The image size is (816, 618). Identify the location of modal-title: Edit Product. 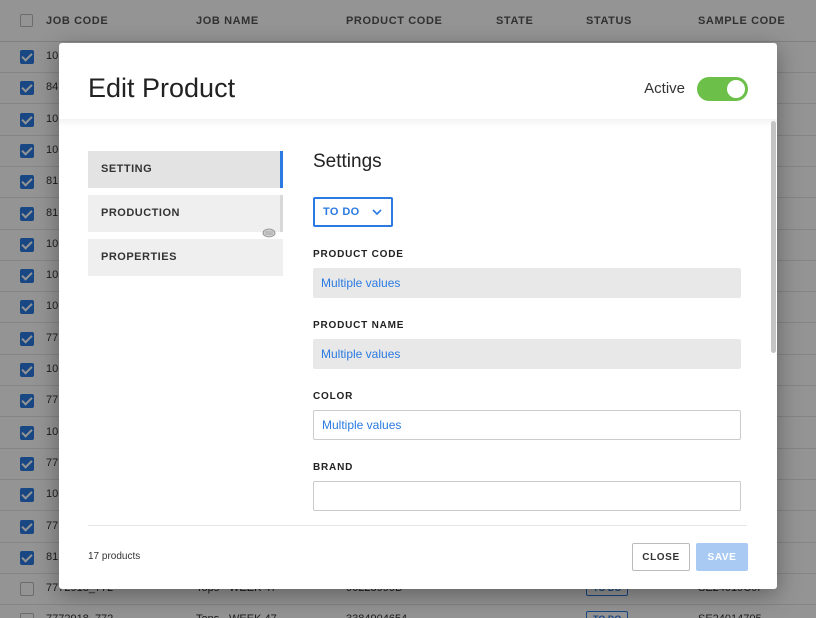
(162, 88).